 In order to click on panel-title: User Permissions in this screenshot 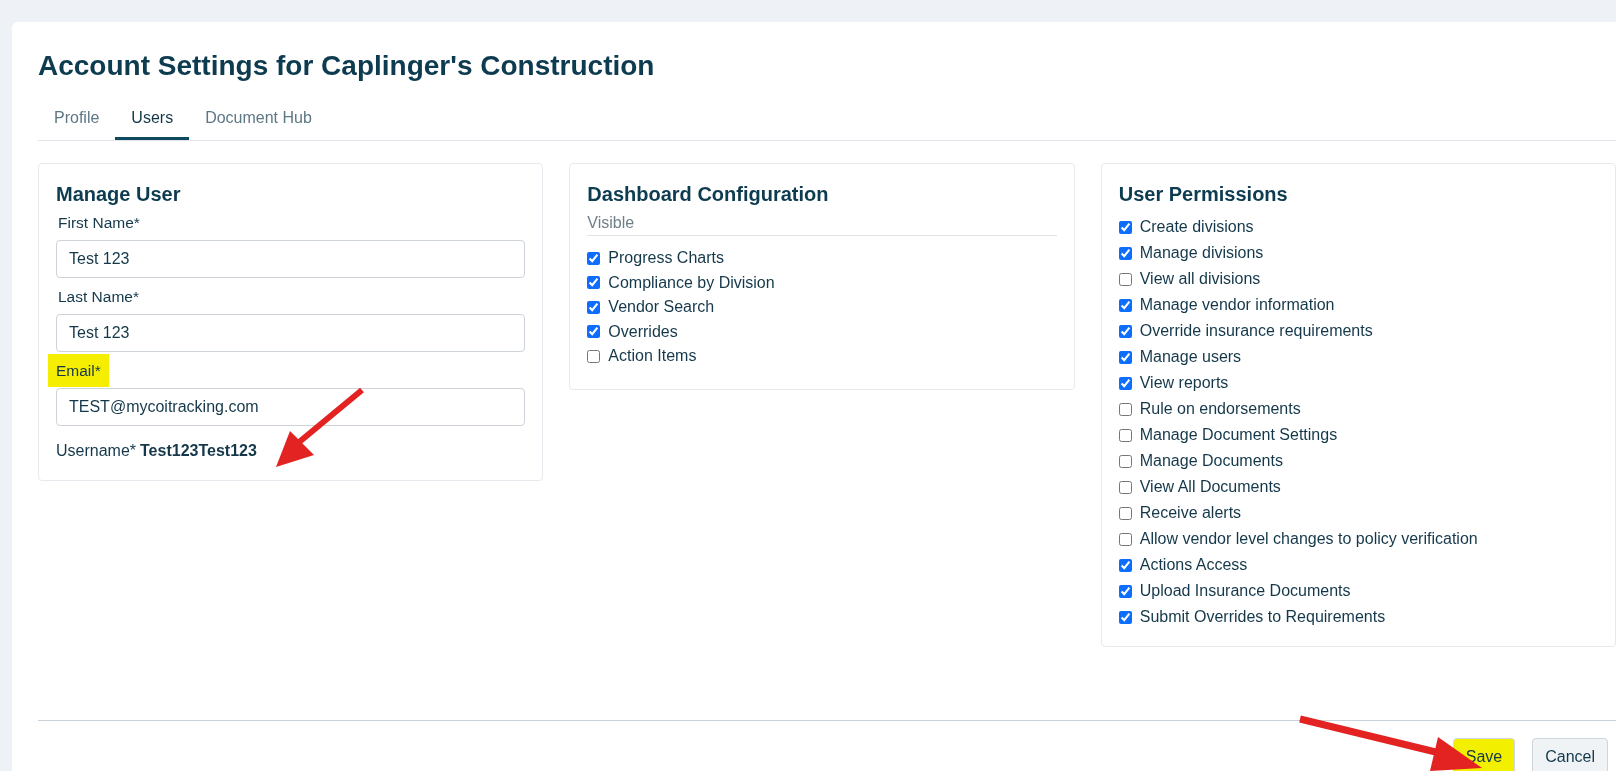, I will do `click(1203, 194)`.